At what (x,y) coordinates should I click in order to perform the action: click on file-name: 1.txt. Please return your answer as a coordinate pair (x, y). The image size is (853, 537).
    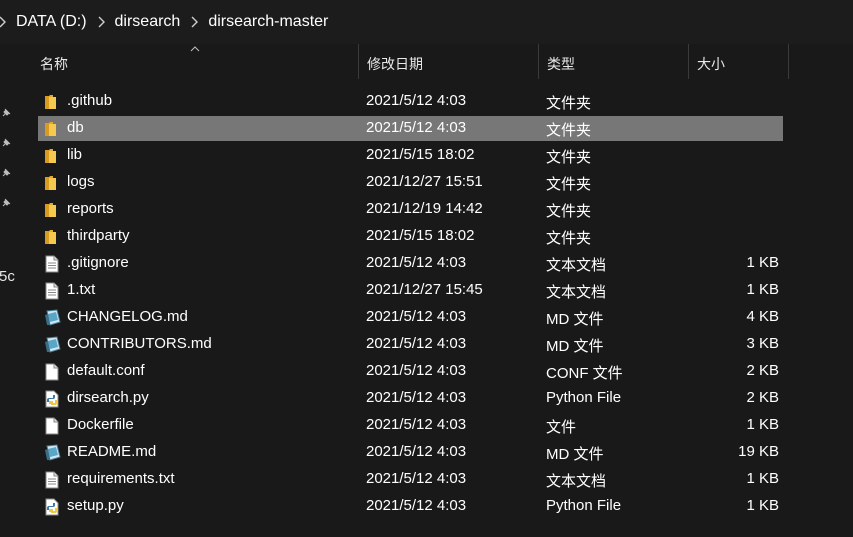
    Looking at the image, I should click on (81, 289).